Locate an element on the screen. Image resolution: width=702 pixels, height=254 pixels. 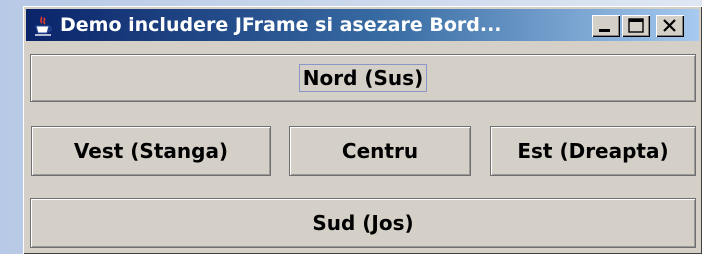
east-button-label: Est (Dreapta) is located at coordinates (593, 151).